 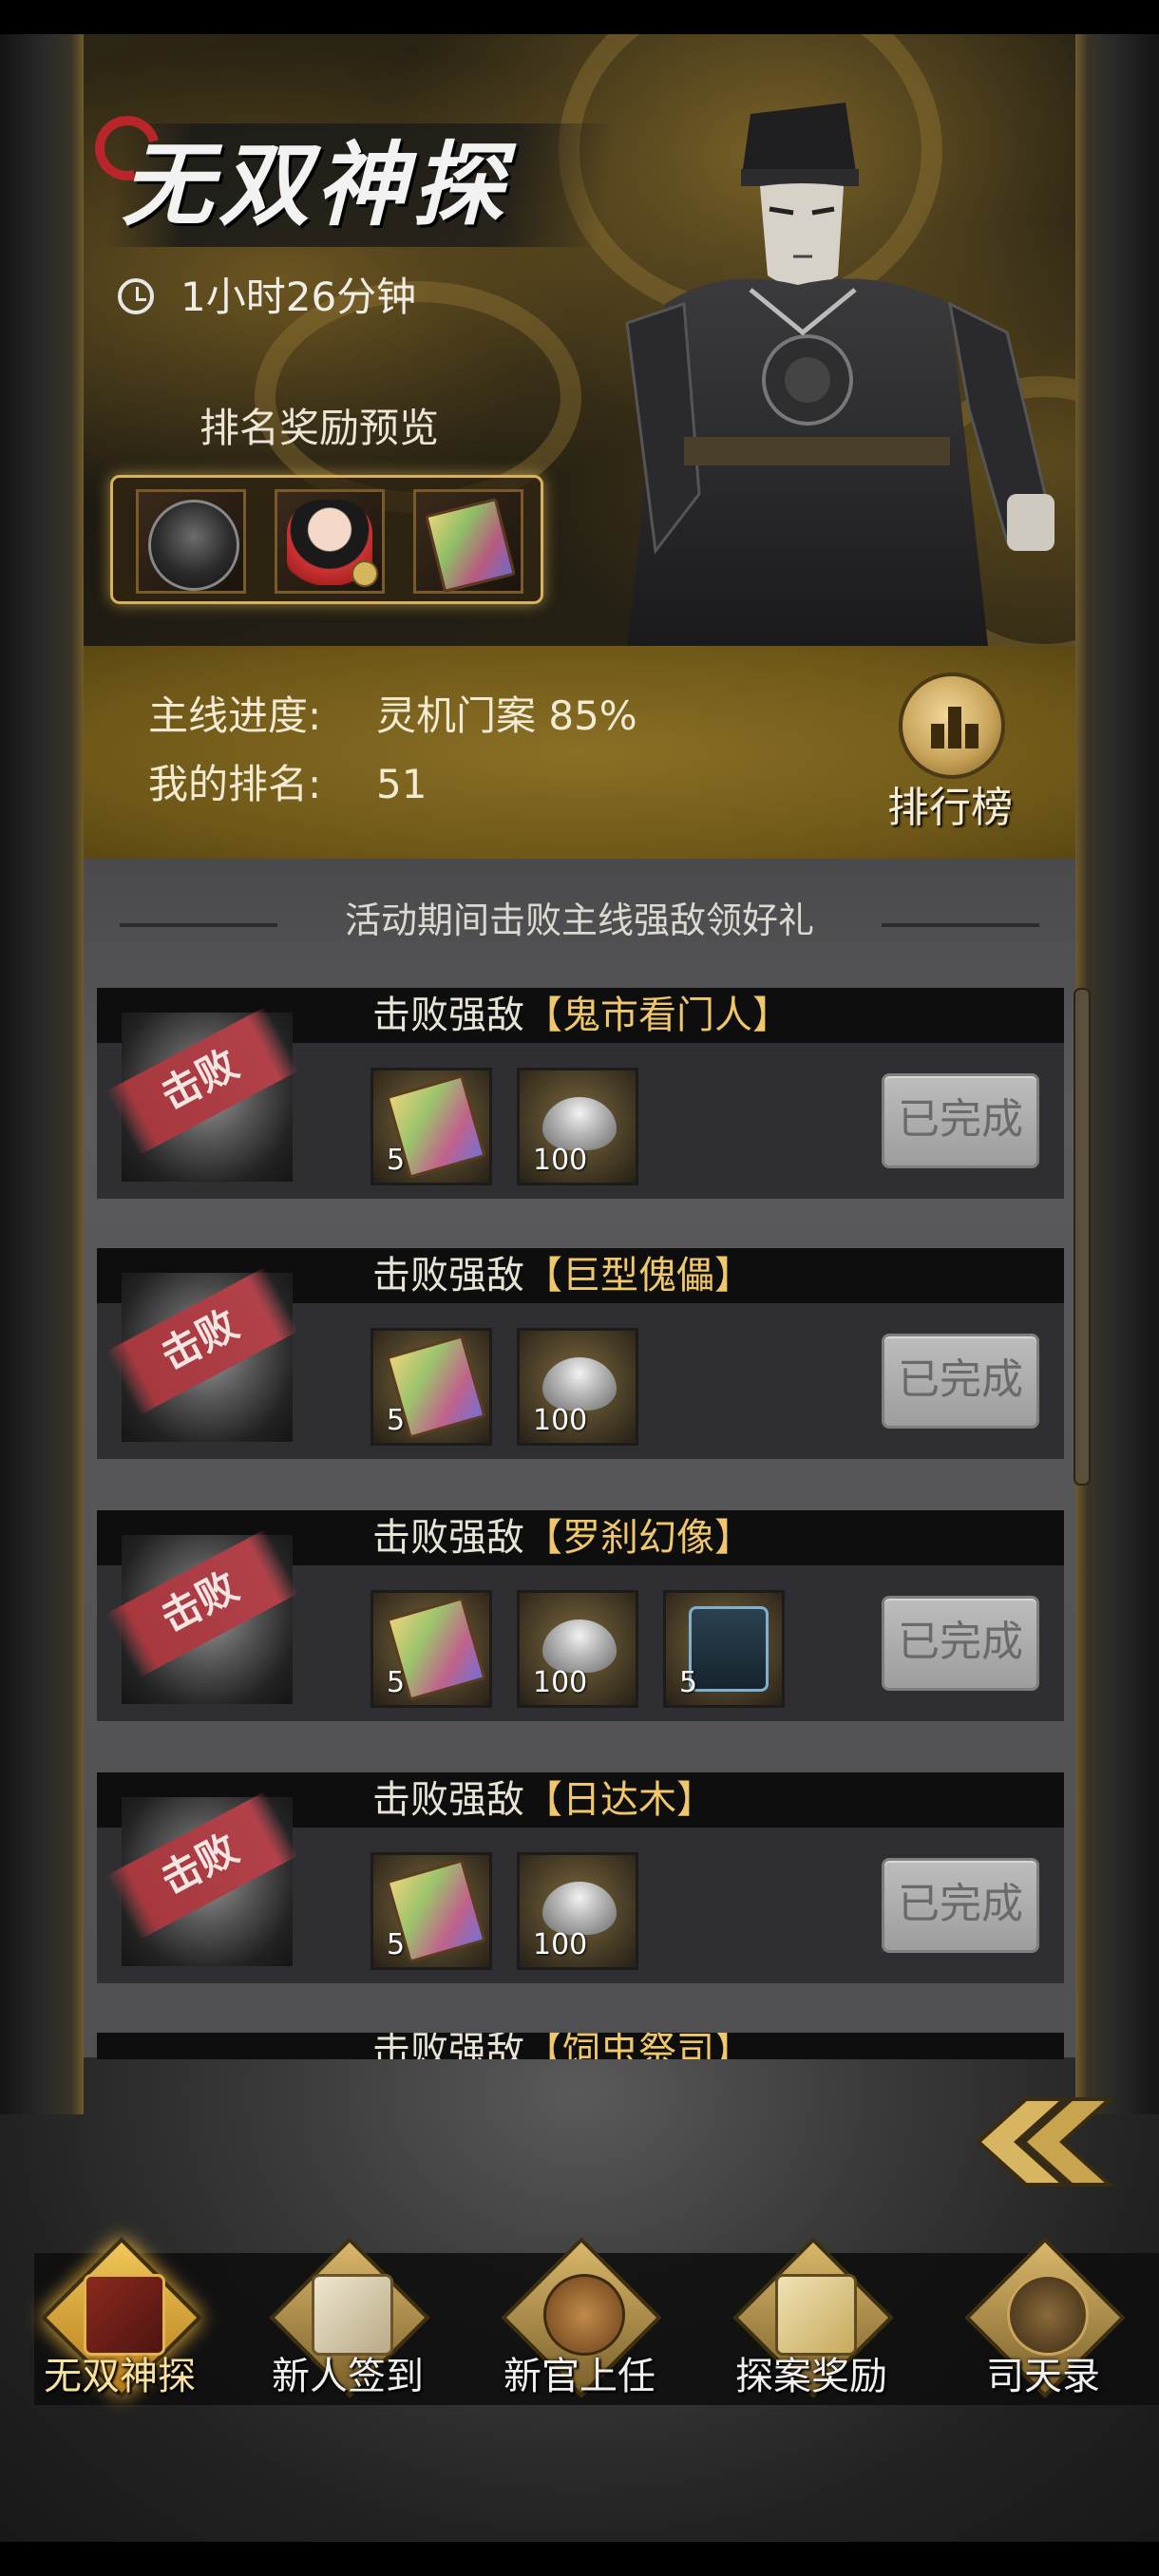 What do you see at coordinates (638, 1275) in the screenshot?
I see `enemy-name: 【巨型傀儡】` at bounding box center [638, 1275].